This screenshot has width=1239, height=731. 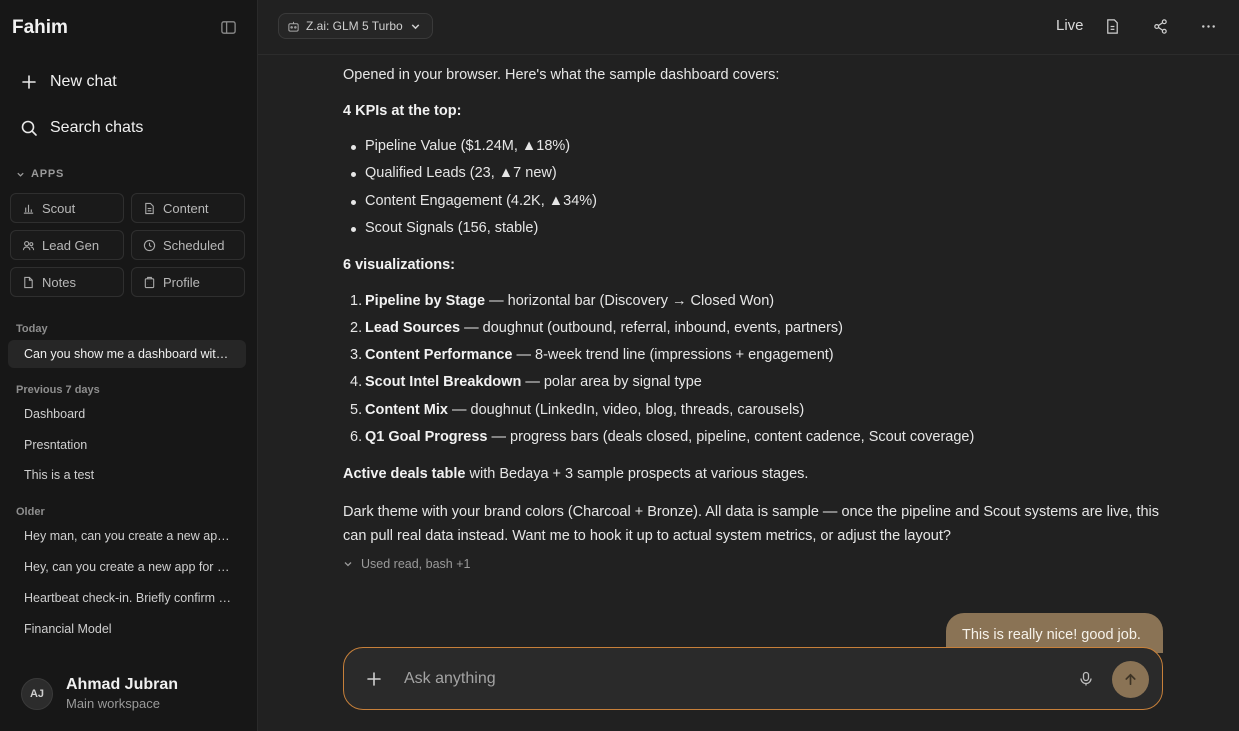 I want to click on user-name: Ahmad Jubran, so click(x=122, y=684).